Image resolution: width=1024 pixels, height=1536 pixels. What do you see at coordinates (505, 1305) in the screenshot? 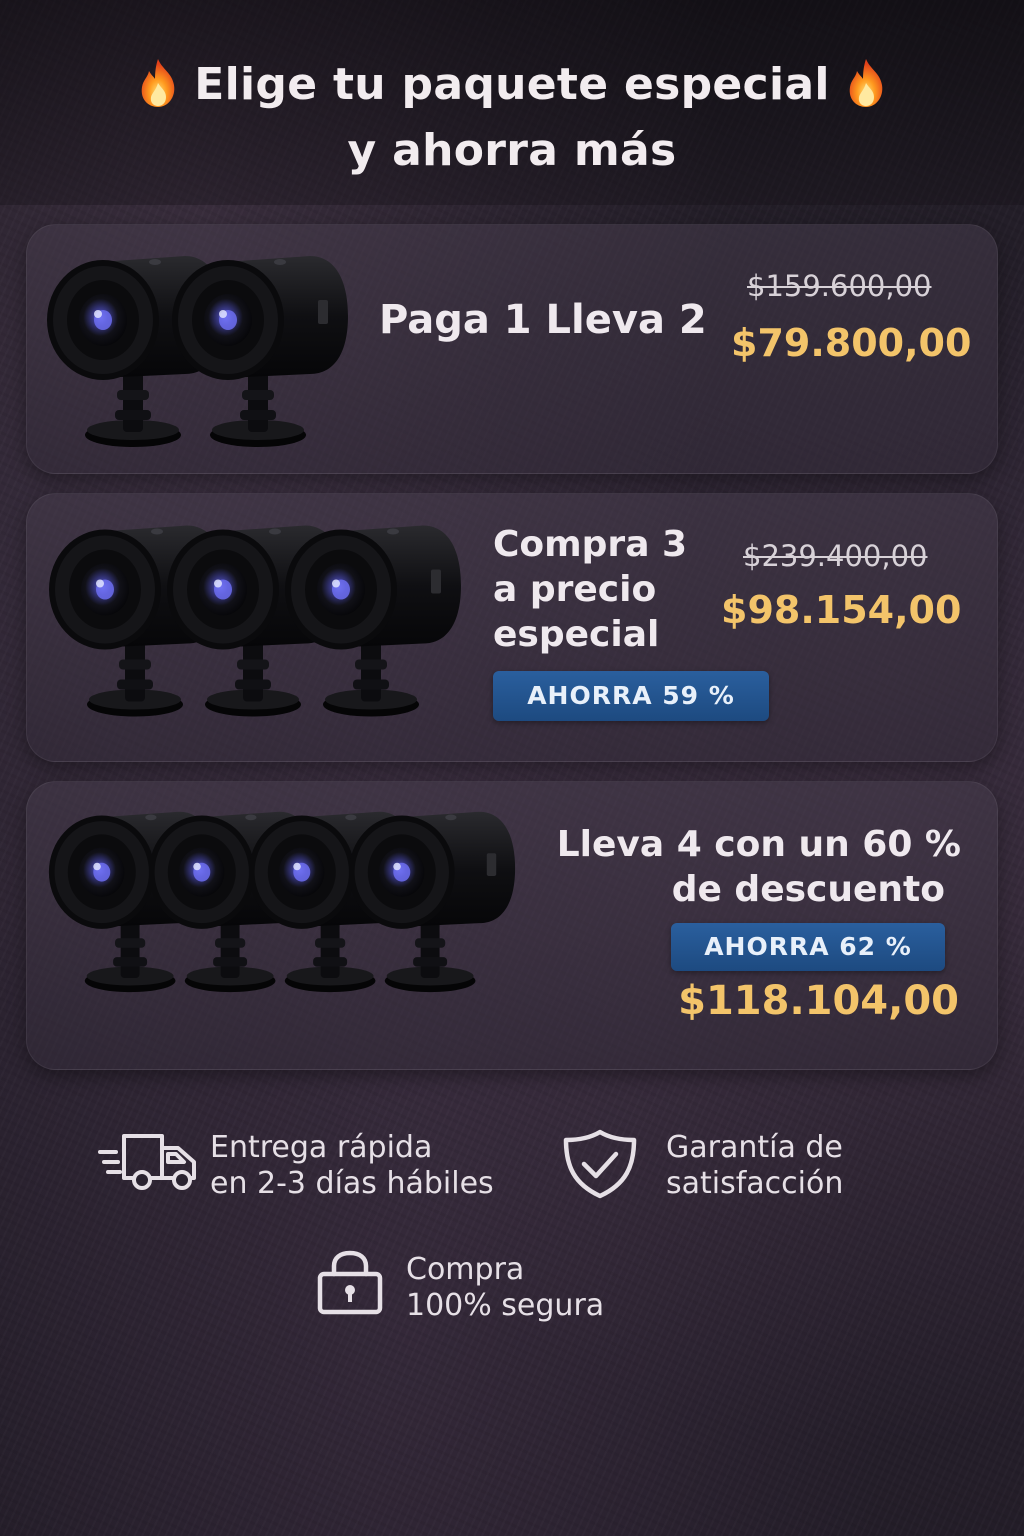
I see `feature-line: 100% segura` at bounding box center [505, 1305].